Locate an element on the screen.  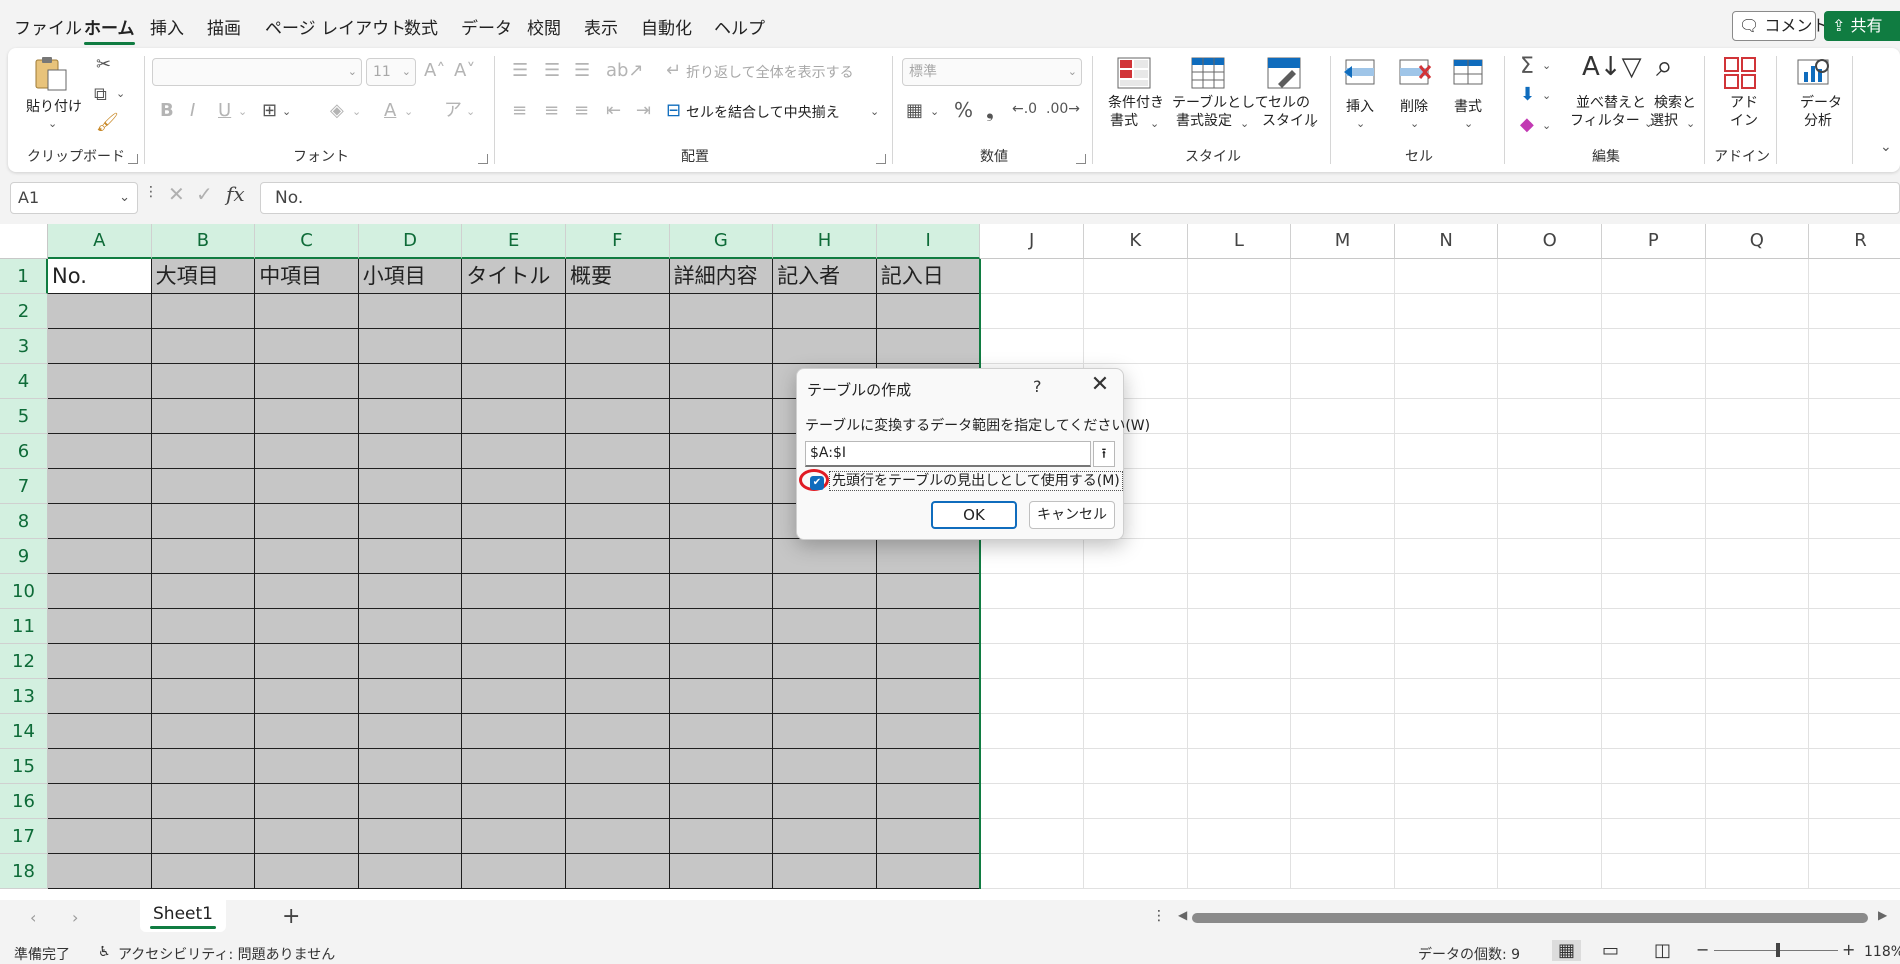
cell-q5 is located at coordinates (1757, 416).